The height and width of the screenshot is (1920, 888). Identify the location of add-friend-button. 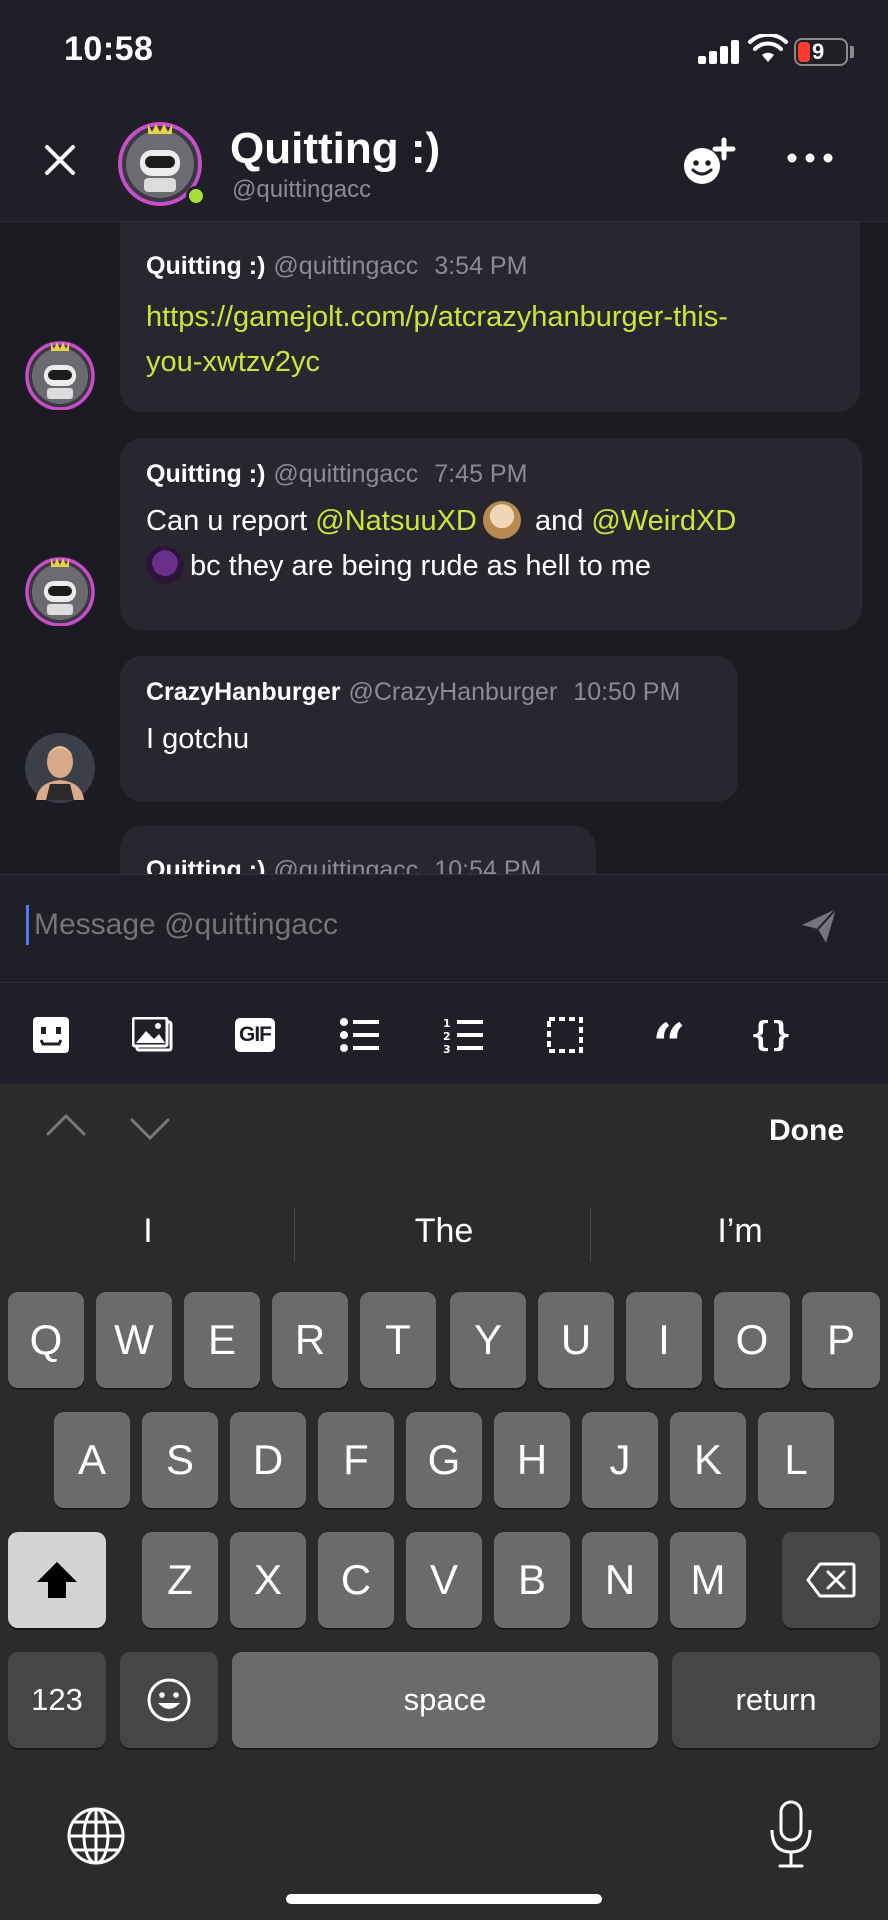
(708, 162).